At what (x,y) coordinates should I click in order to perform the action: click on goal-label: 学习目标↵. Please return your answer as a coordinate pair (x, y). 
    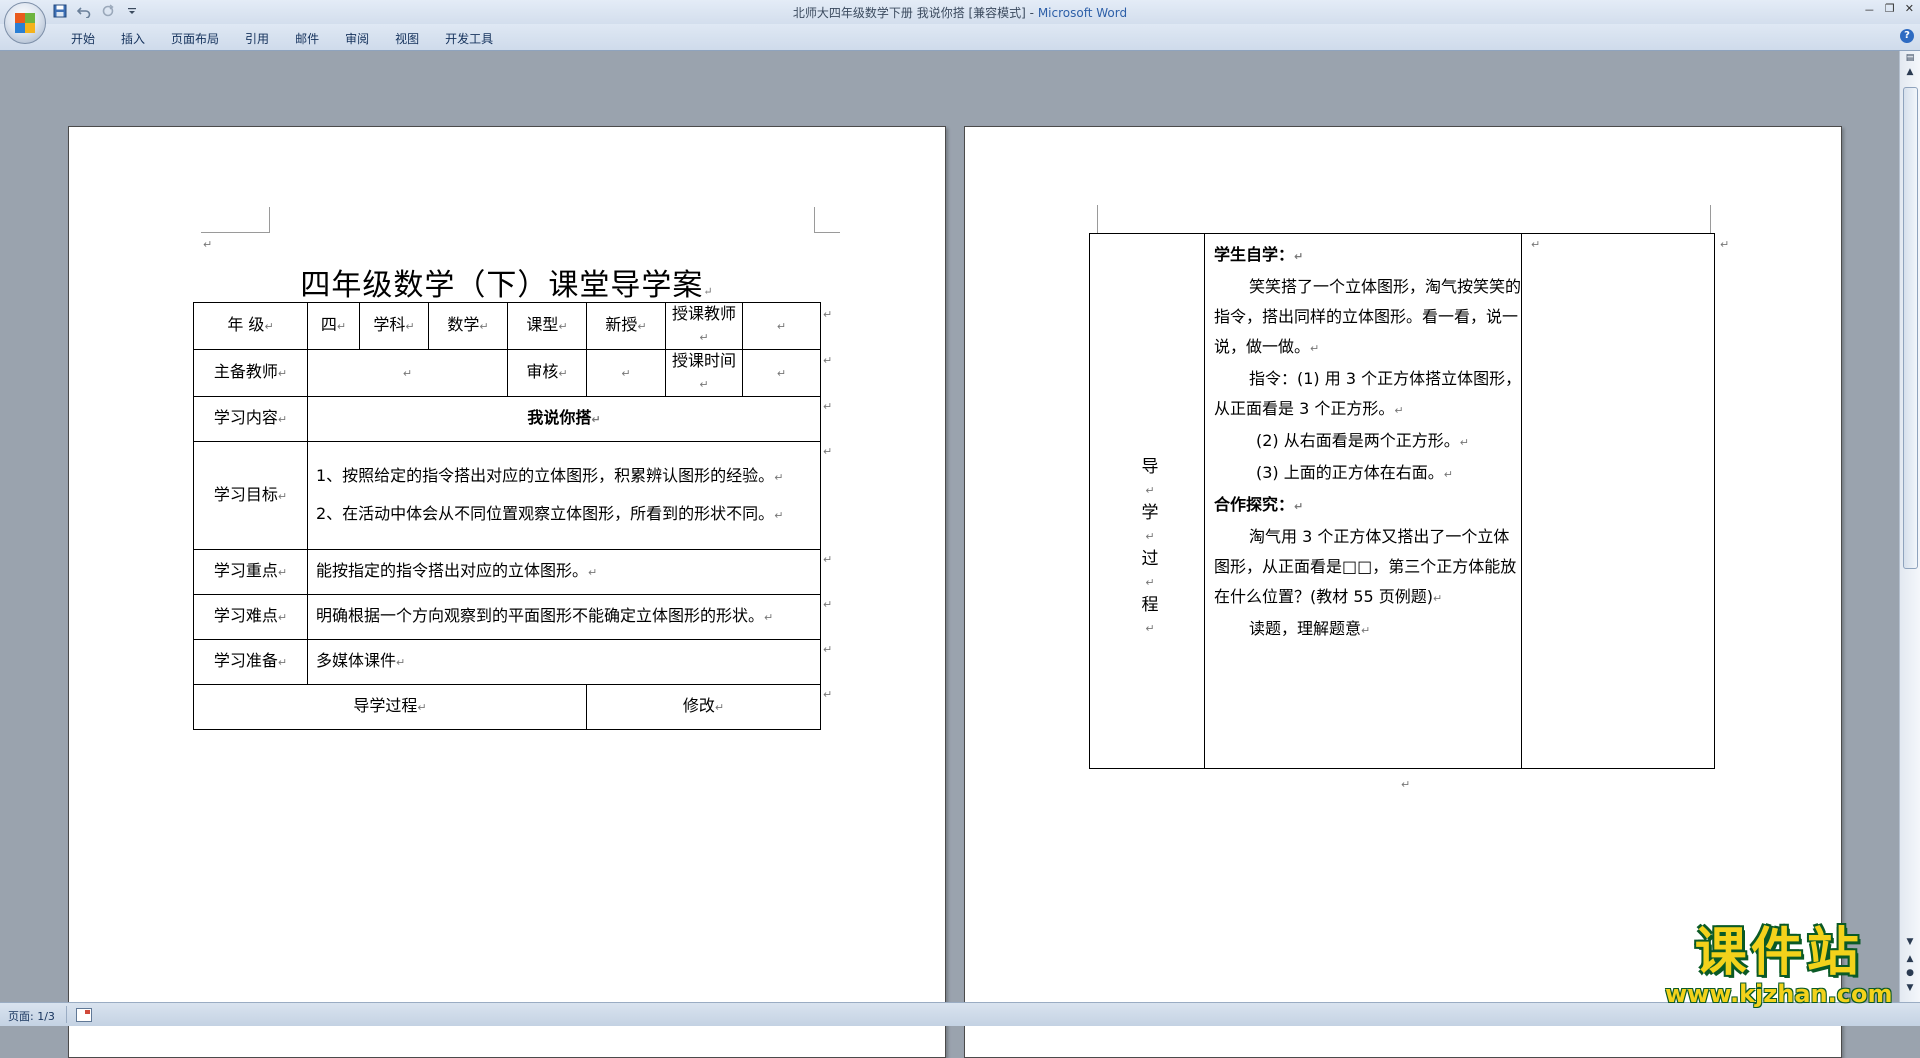
    Looking at the image, I should click on (250, 495).